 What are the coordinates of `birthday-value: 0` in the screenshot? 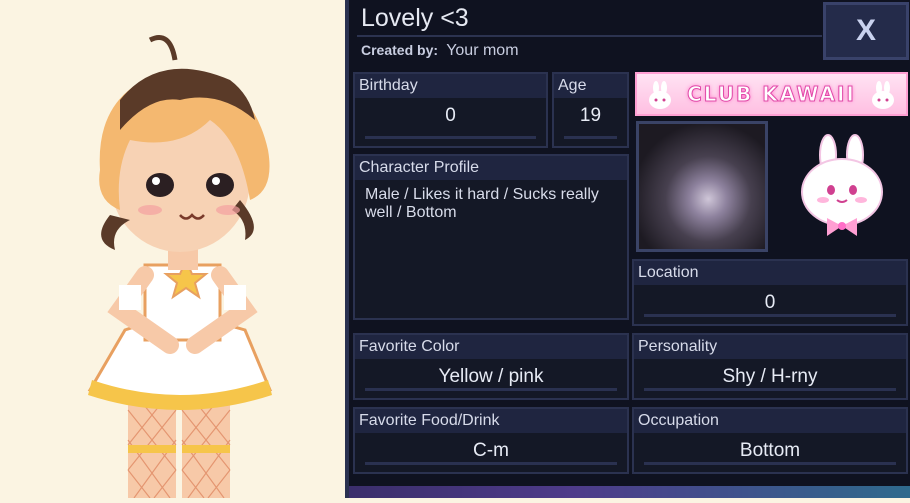 It's located at (450, 116).